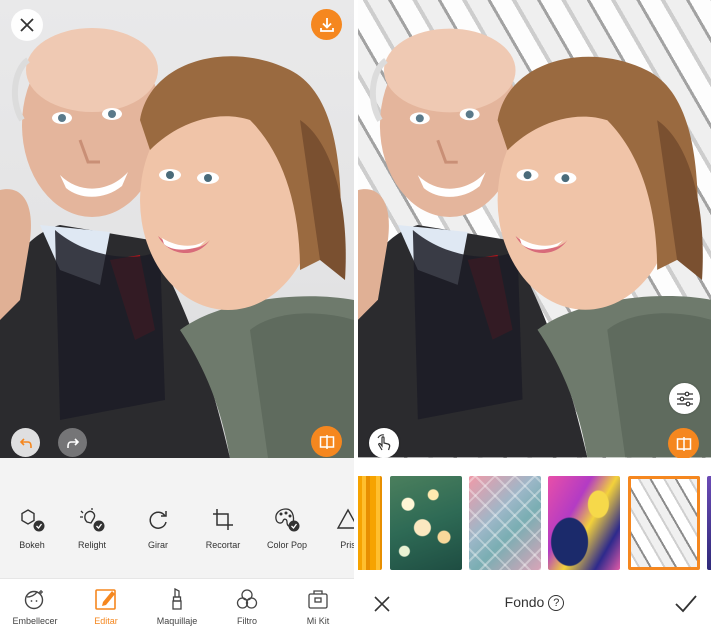  I want to click on edit-icon, so click(105, 599).